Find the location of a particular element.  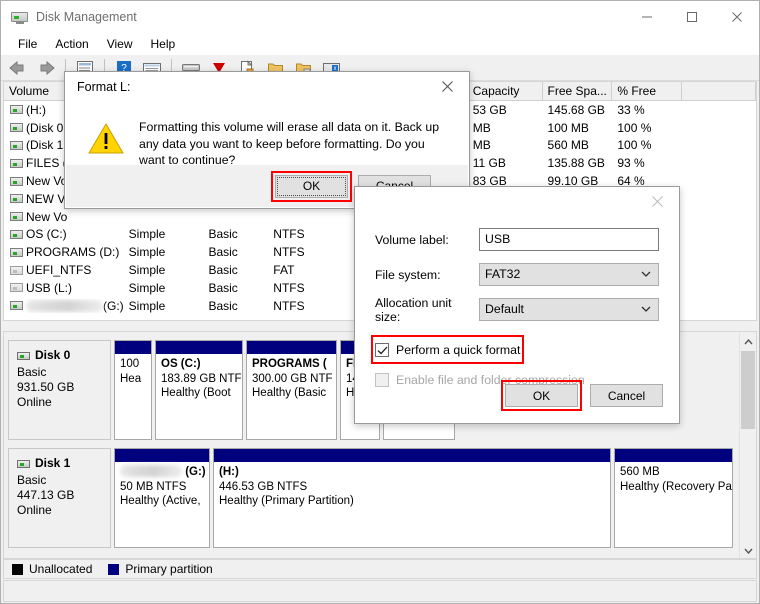

capacity-cell: 53 GB is located at coordinates (489, 109).